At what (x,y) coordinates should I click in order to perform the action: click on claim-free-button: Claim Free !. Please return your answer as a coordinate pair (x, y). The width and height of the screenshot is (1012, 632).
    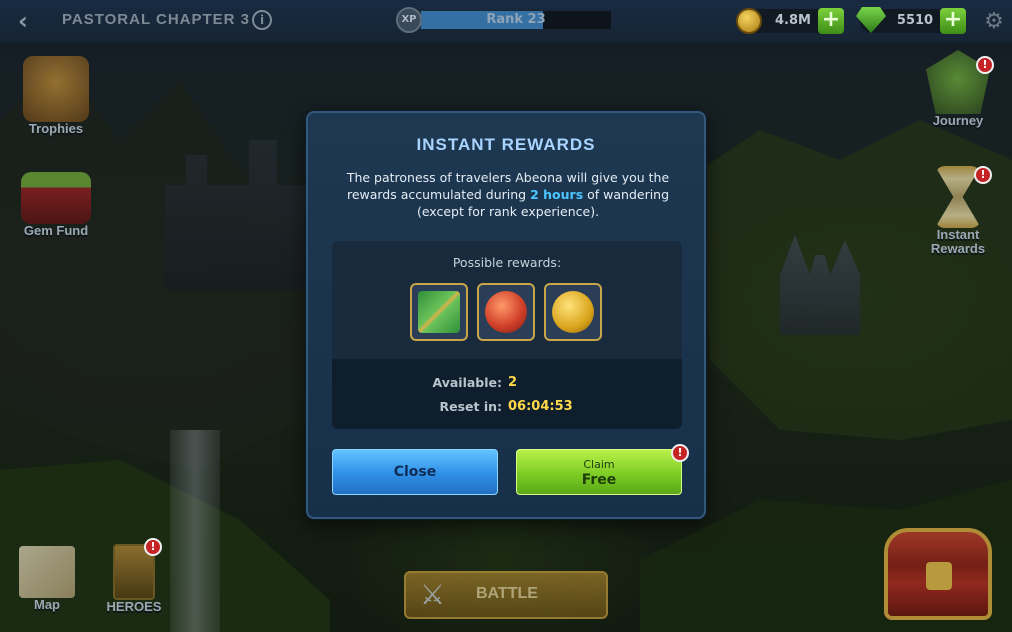
    Looking at the image, I should click on (602, 469).